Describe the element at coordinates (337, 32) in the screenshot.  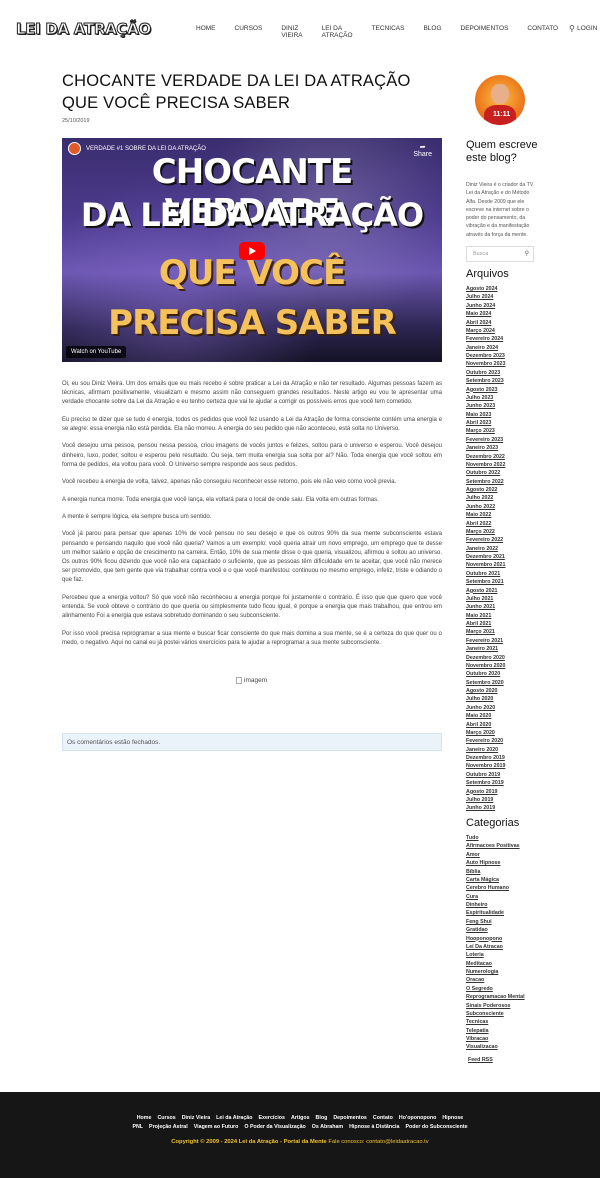
I see `nav-lei-da-atracao: LEI DA ATRAÇÃO` at that location.